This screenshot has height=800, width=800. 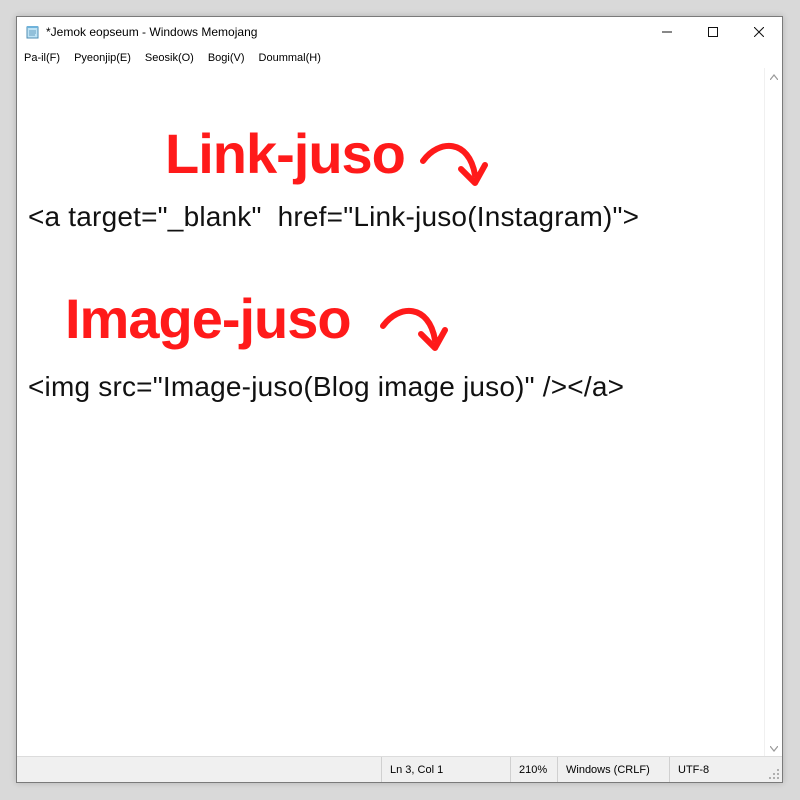 I want to click on scroll-down-button, so click(x=773, y=748).